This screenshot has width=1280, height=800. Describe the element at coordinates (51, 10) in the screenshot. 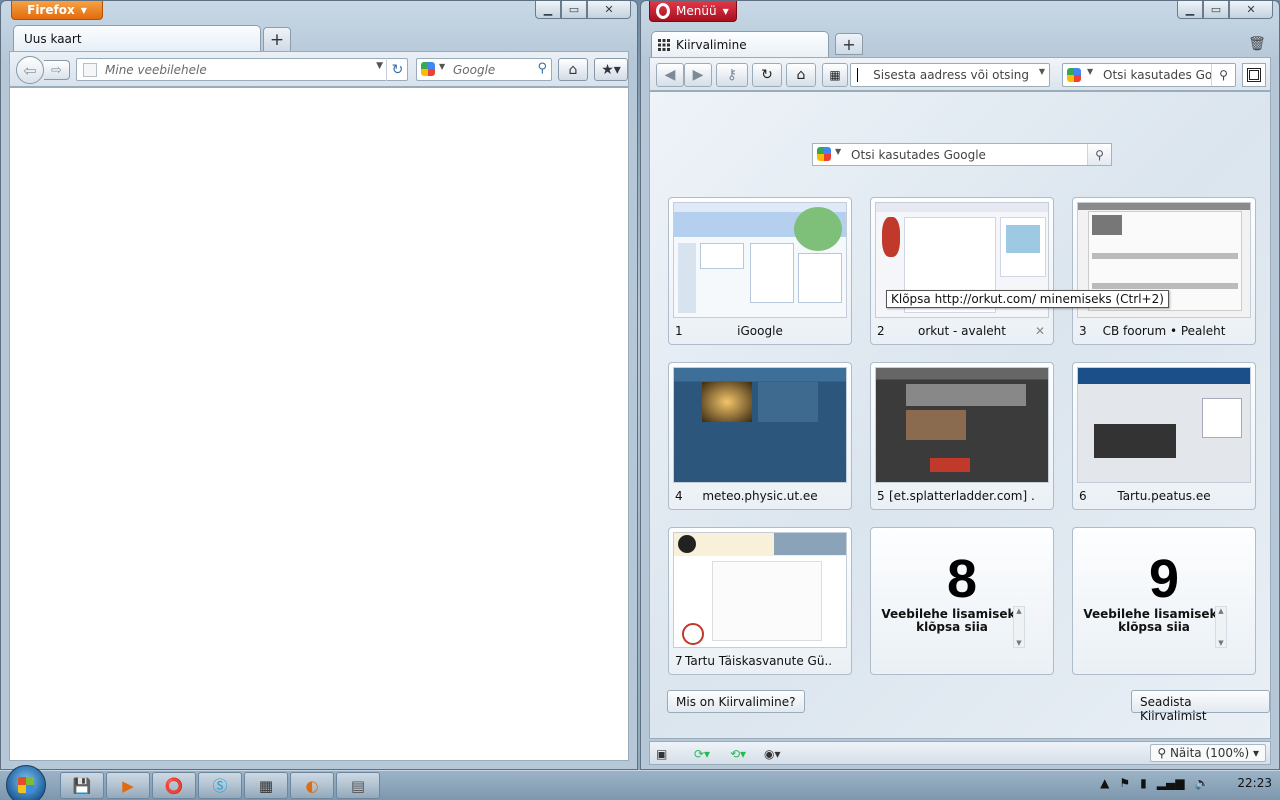

I see `firefox-menu-label: Firefox` at that location.